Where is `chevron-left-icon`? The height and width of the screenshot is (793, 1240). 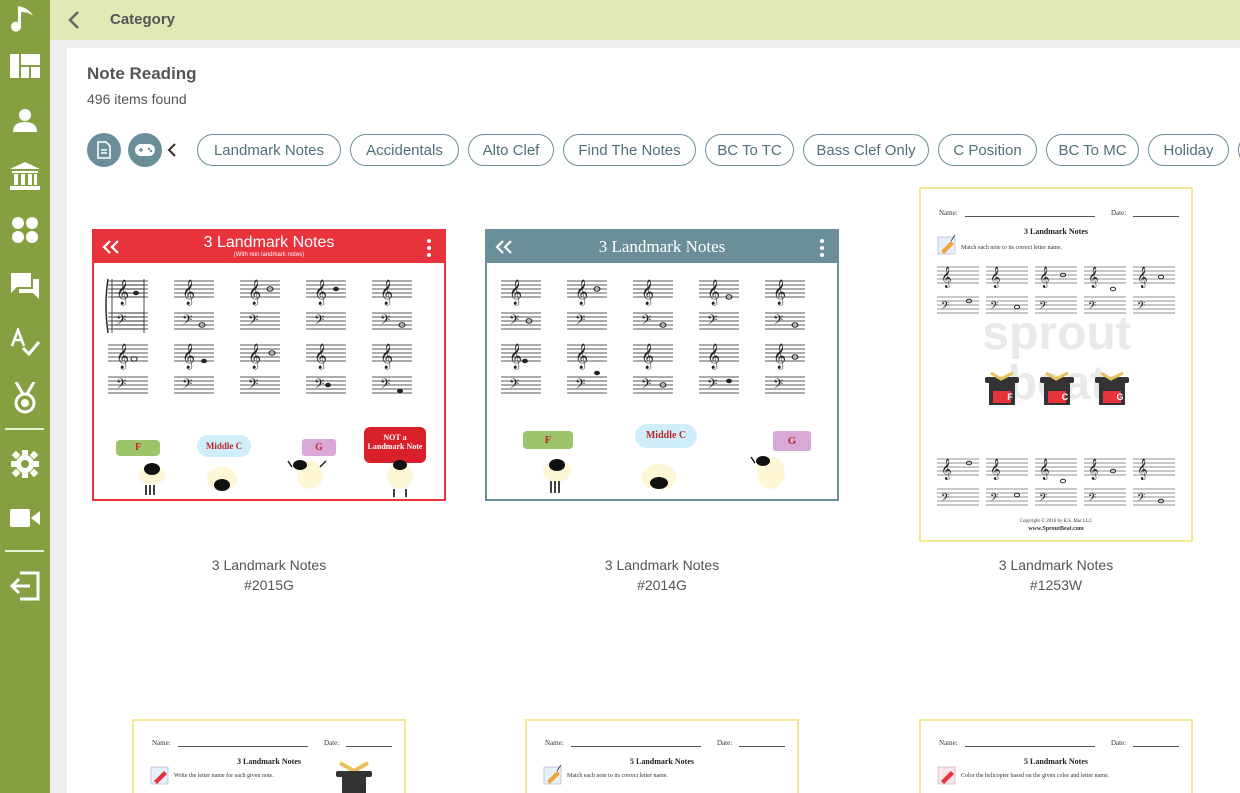
chevron-left-icon is located at coordinates (73, 20).